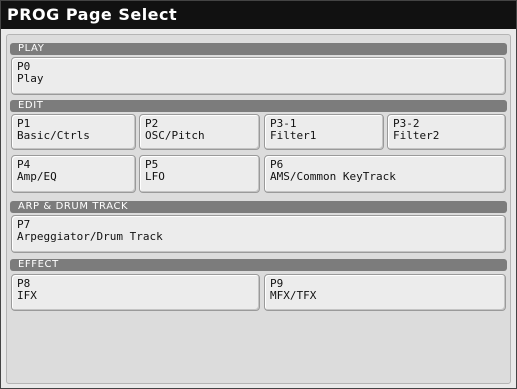 The height and width of the screenshot is (389, 517). What do you see at coordinates (199, 174) in the screenshot?
I see `page-button-p5: P5 LFO` at bounding box center [199, 174].